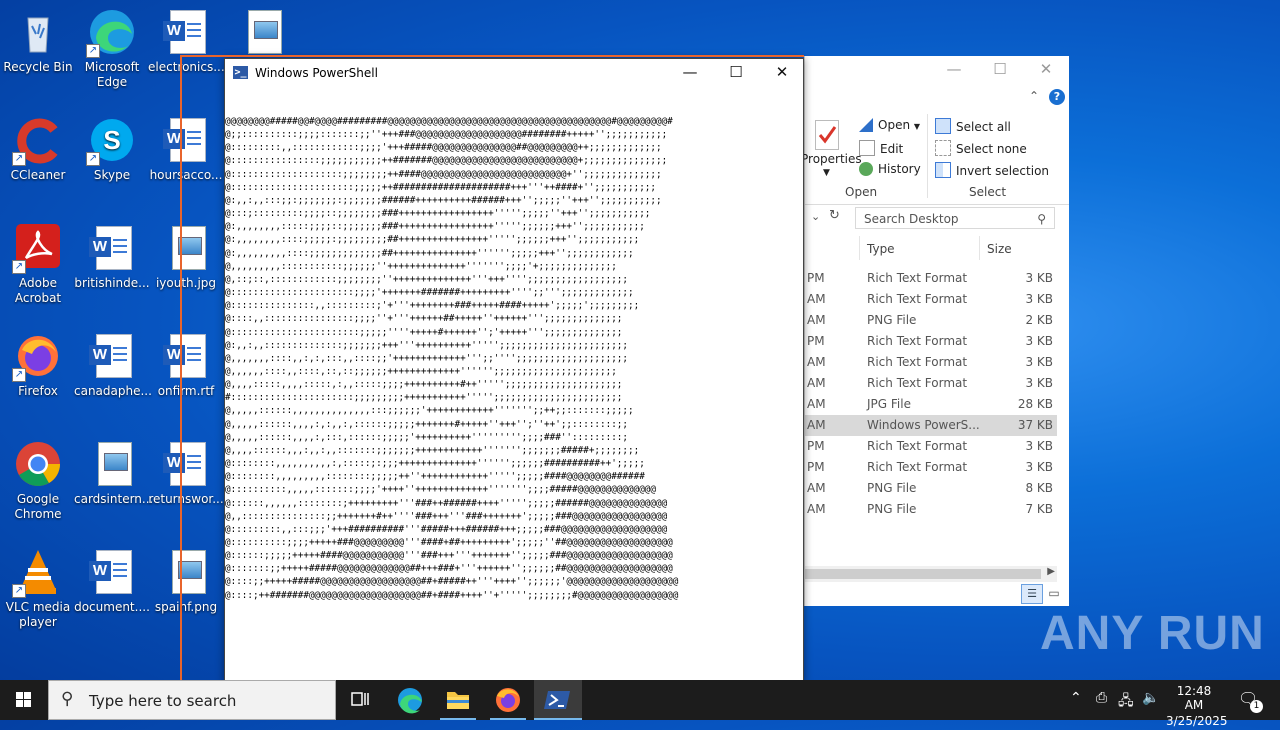  Describe the element at coordinates (1051, 571) in the screenshot. I see `scroll-right-arrow-icon: ▶` at that location.